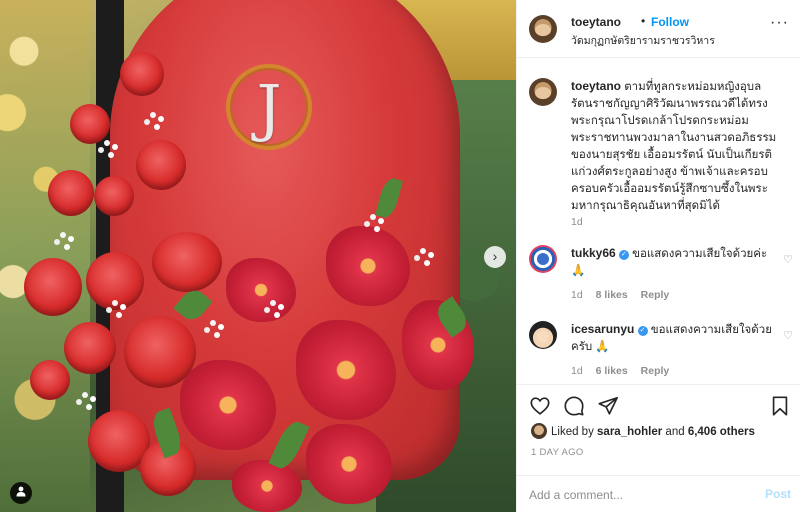  Describe the element at coordinates (596, 86) in the screenshot. I see `caption-username: toeytano` at that location.